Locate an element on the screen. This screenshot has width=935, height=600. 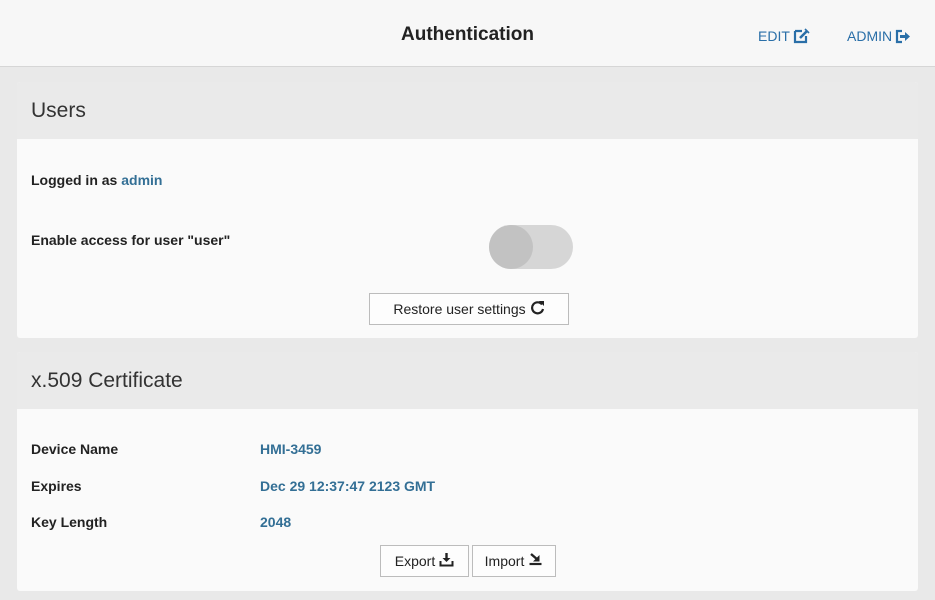
enable-access-label: Enable access for user "user" is located at coordinates (131, 240).